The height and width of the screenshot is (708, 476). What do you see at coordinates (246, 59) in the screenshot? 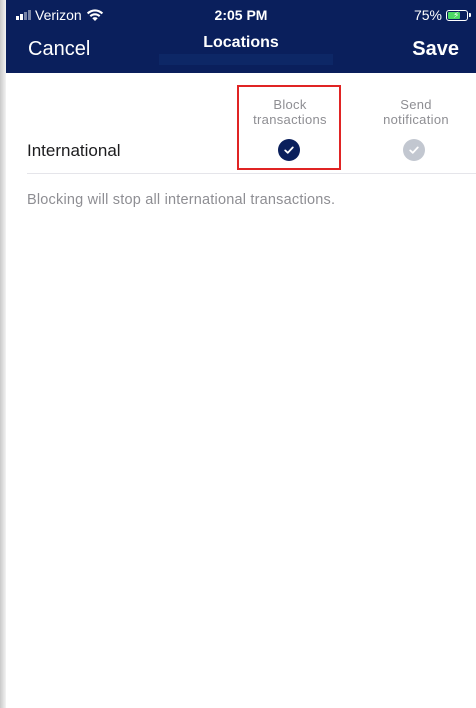
I see `title-underline` at bounding box center [246, 59].